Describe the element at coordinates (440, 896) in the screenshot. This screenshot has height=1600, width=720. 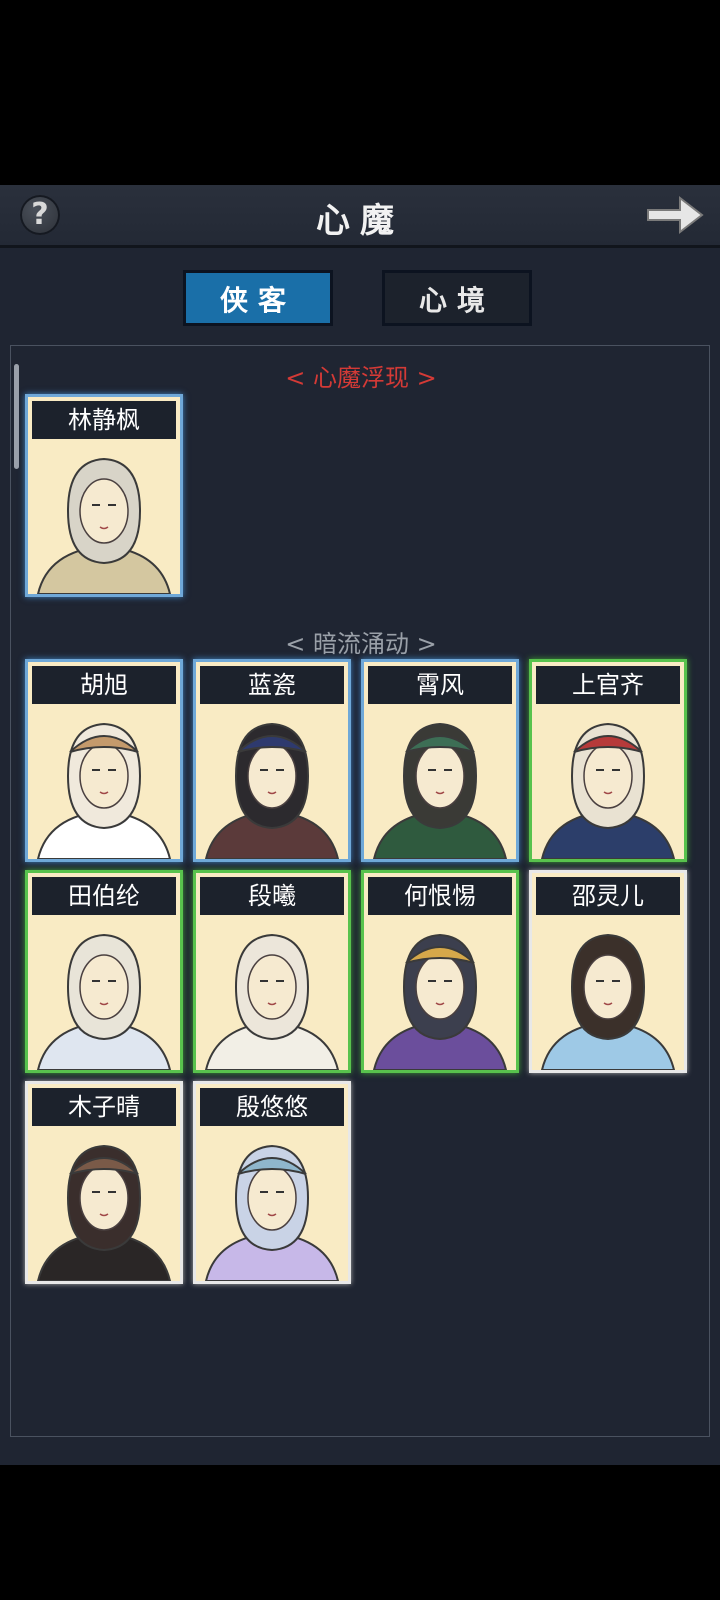
I see `hero-name: 何恨惕` at that location.